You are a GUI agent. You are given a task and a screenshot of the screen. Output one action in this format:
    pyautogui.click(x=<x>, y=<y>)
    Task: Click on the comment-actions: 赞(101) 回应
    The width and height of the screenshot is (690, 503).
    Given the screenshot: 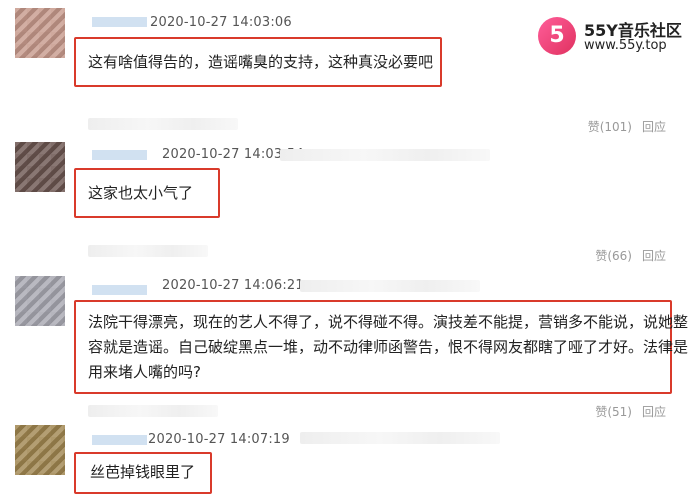 What is the action you would take?
    pyautogui.click(x=627, y=126)
    